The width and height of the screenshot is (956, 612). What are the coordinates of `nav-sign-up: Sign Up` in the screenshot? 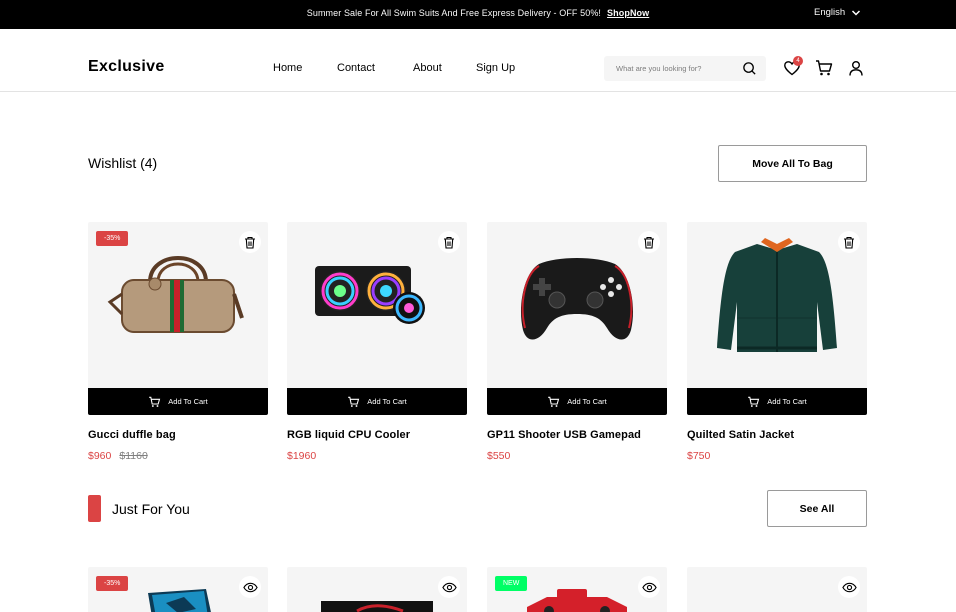 It's located at (495, 68).